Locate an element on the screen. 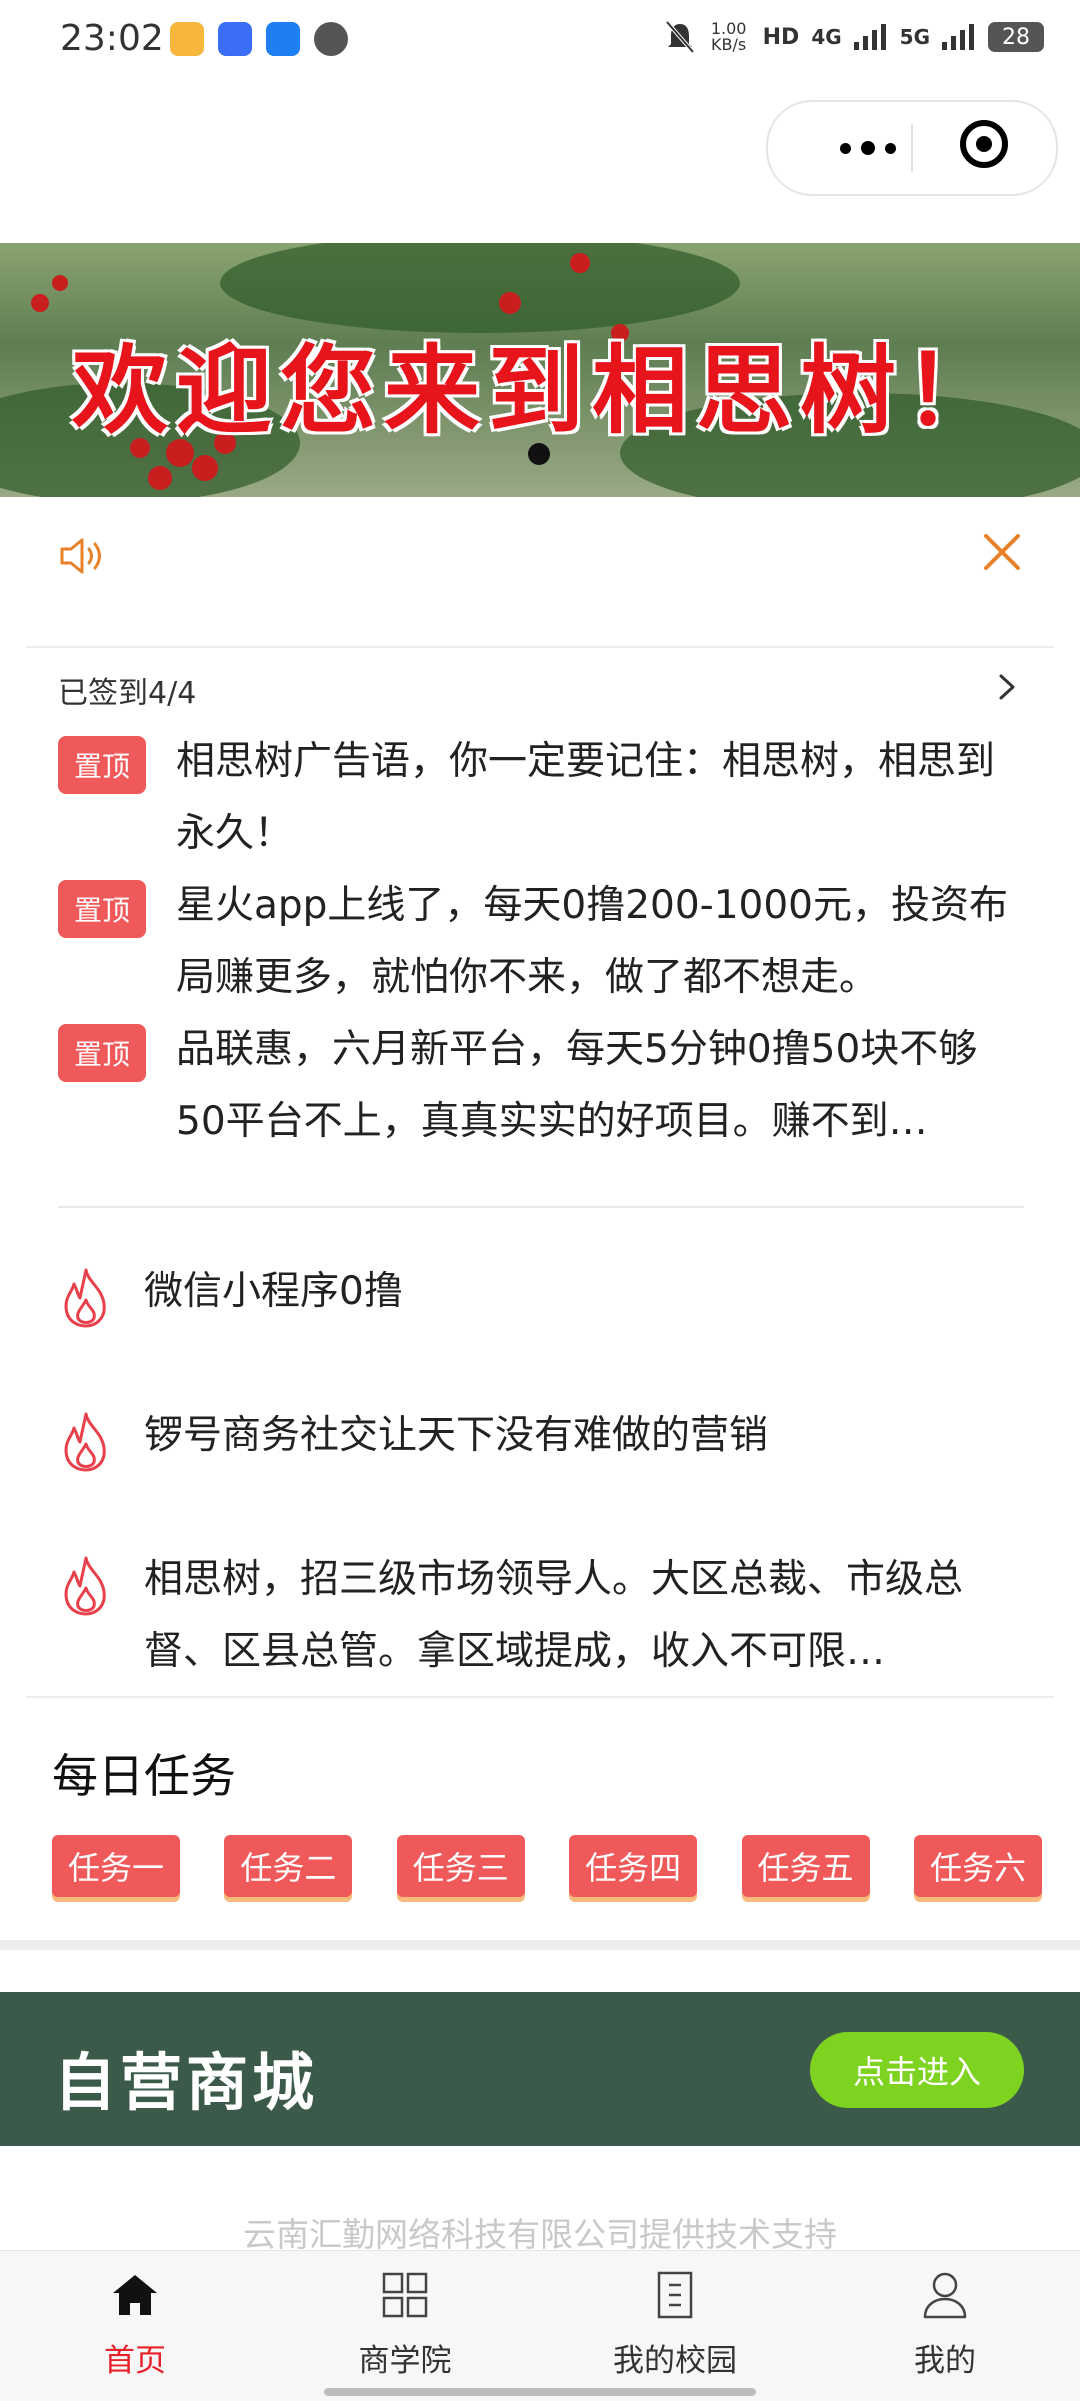 This screenshot has height=2401, width=1080. close-icon is located at coordinates (1002, 552).